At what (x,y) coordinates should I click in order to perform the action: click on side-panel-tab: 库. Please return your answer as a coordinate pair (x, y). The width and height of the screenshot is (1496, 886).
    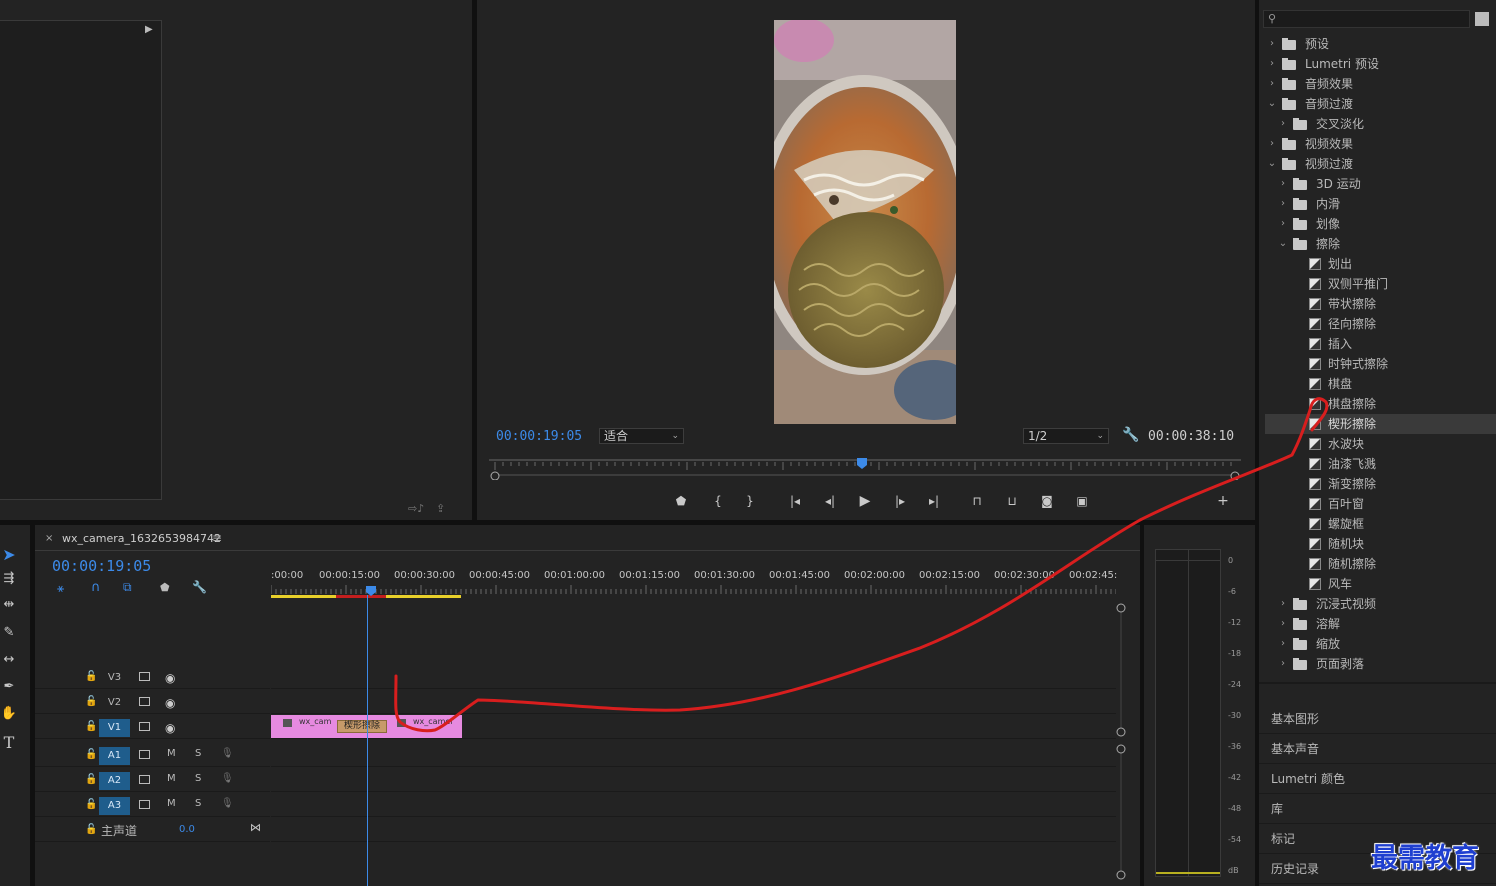
    Looking at the image, I should click on (1277, 810).